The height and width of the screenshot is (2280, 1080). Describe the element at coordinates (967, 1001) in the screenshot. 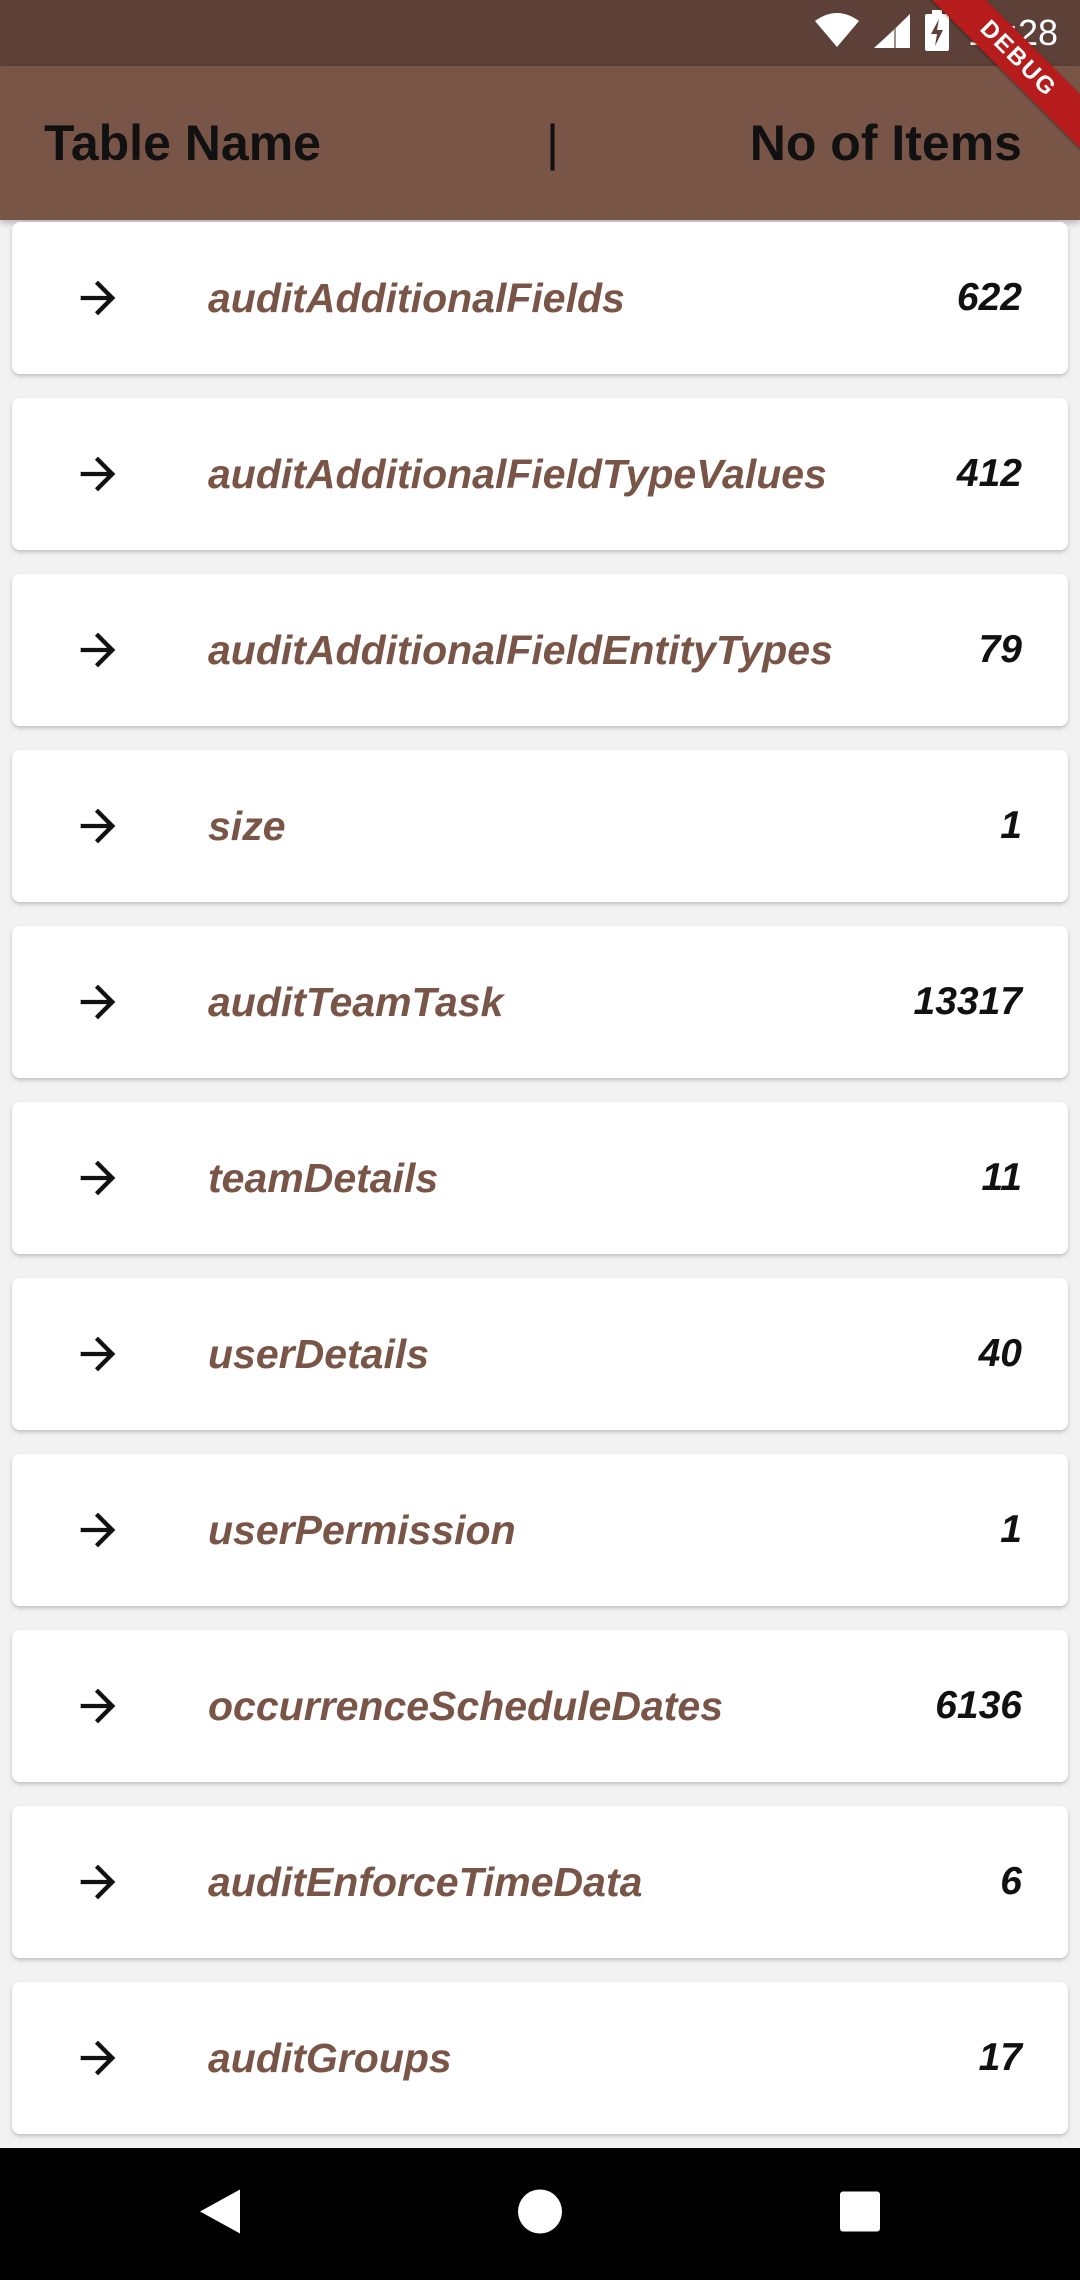

I see `item-count: 13317` at that location.